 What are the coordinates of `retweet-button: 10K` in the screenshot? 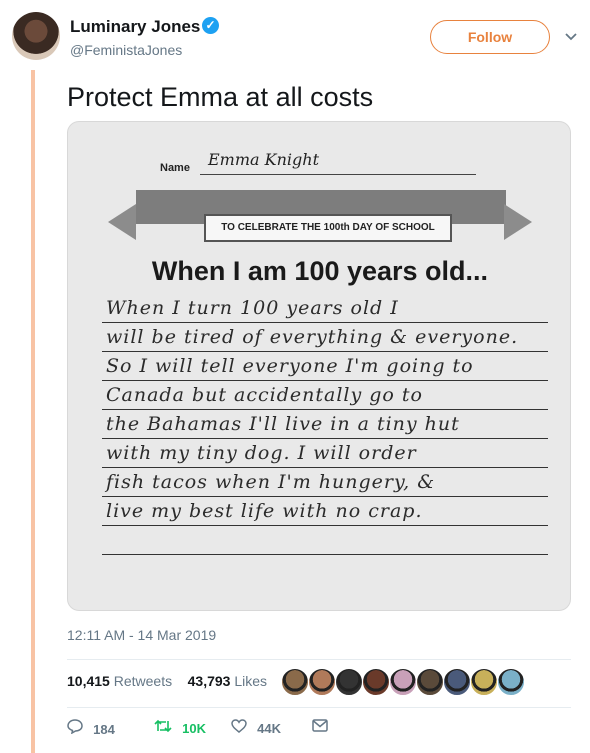 It's located at (180, 728).